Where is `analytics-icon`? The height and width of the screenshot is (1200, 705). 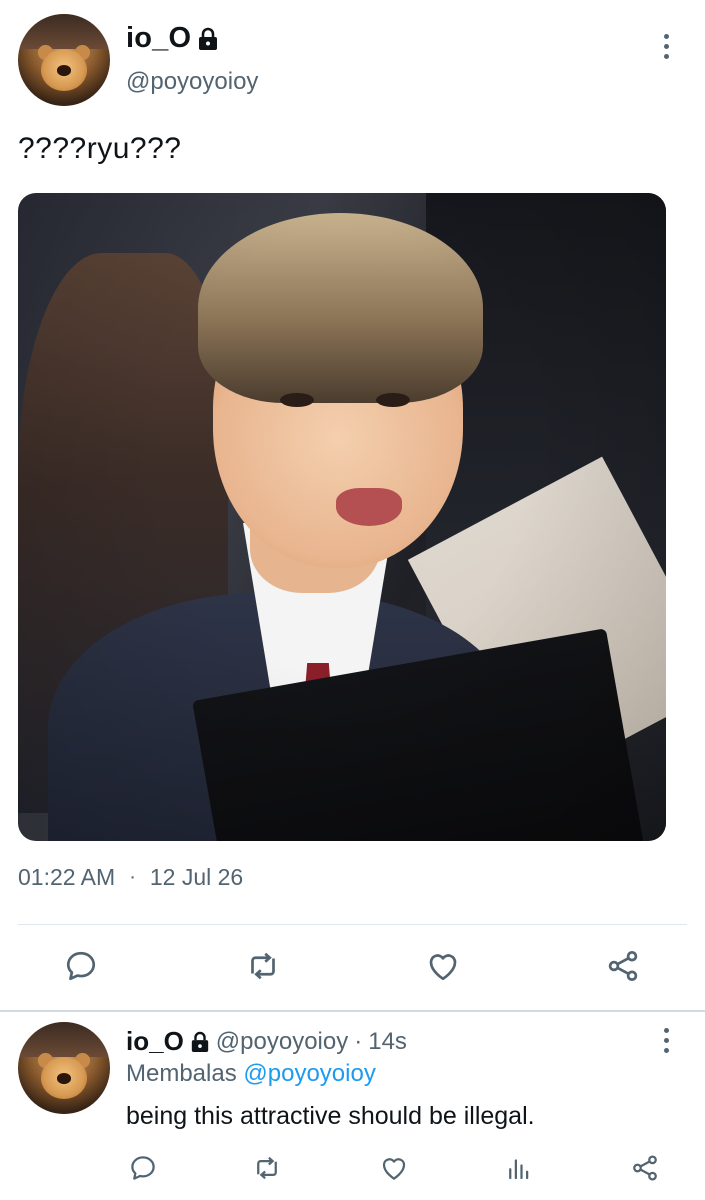
analytics-icon is located at coordinates (519, 1169).